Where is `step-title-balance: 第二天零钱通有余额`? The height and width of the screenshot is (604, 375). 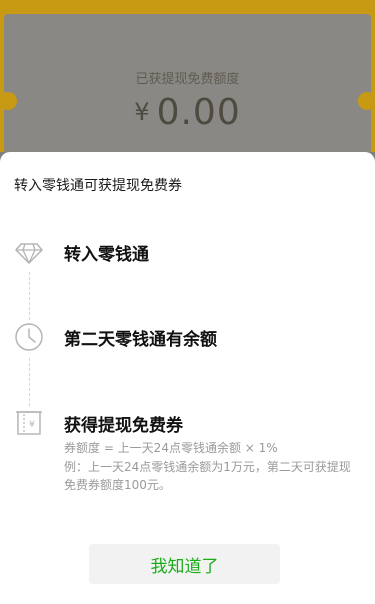
step-title-balance: 第二天零钱通有余额 is located at coordinates (140, 340).